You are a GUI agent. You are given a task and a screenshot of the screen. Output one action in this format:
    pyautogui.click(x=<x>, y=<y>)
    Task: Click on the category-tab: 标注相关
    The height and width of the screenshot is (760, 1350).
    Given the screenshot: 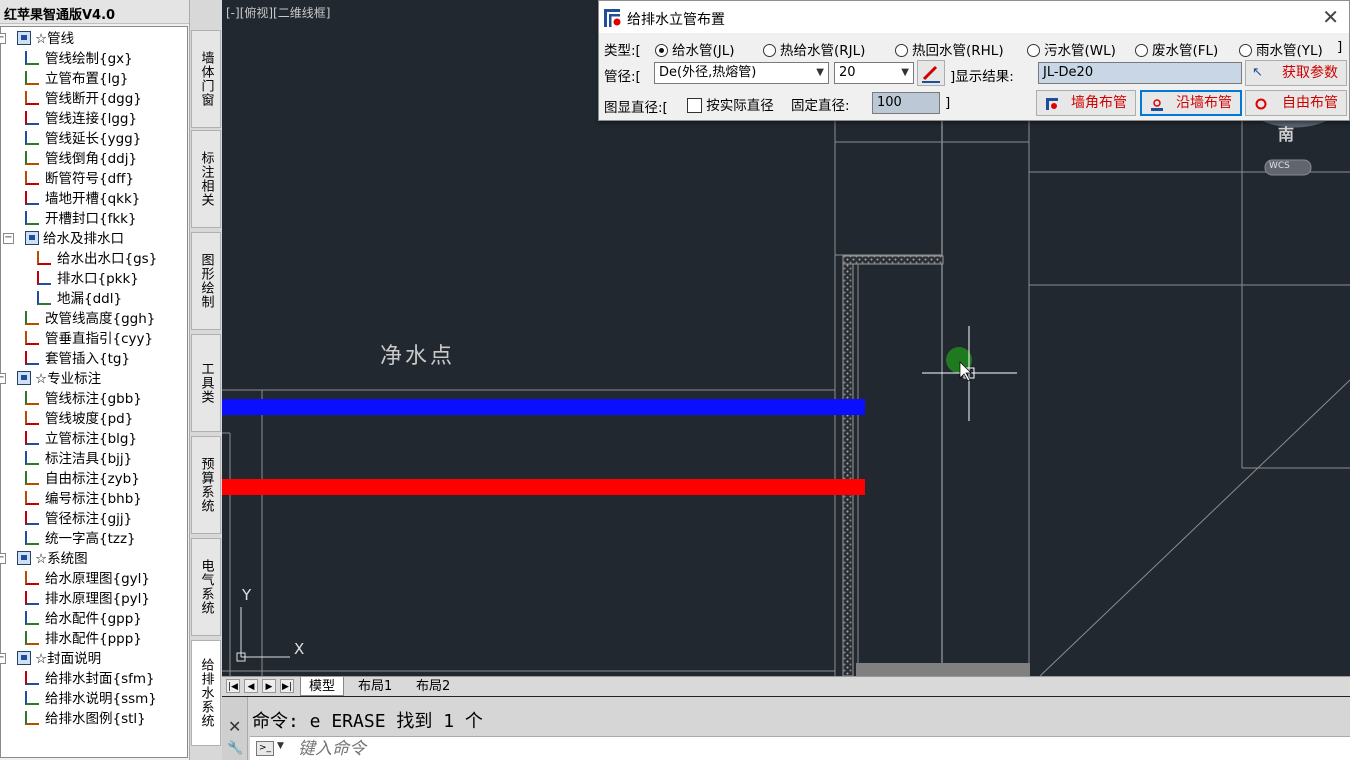 What is the action you would take?
    pyautogui.click(x=206, y=179)
    